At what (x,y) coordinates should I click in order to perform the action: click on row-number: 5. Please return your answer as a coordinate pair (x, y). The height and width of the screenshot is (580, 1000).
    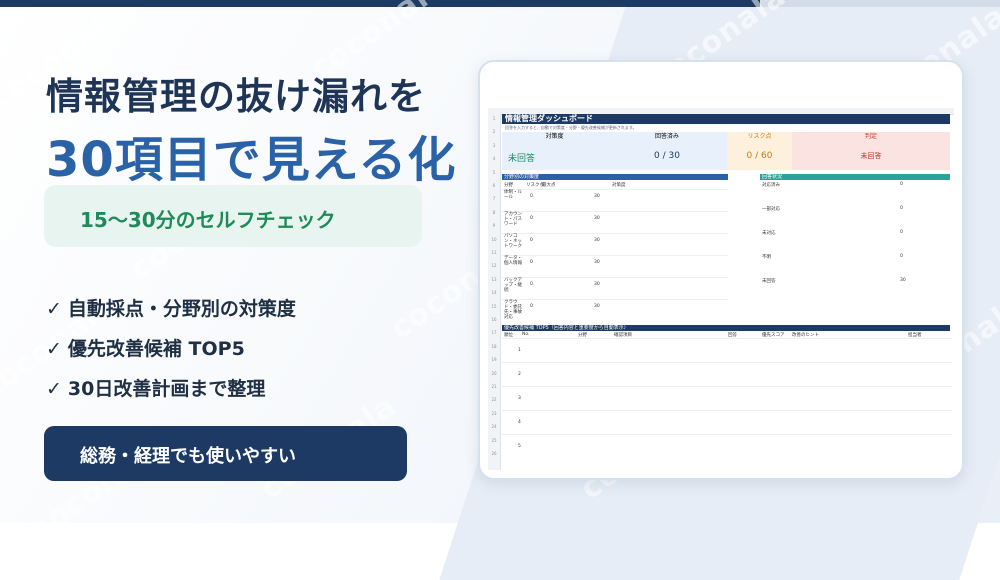
    Looking at the image, I should click on (494, 172).